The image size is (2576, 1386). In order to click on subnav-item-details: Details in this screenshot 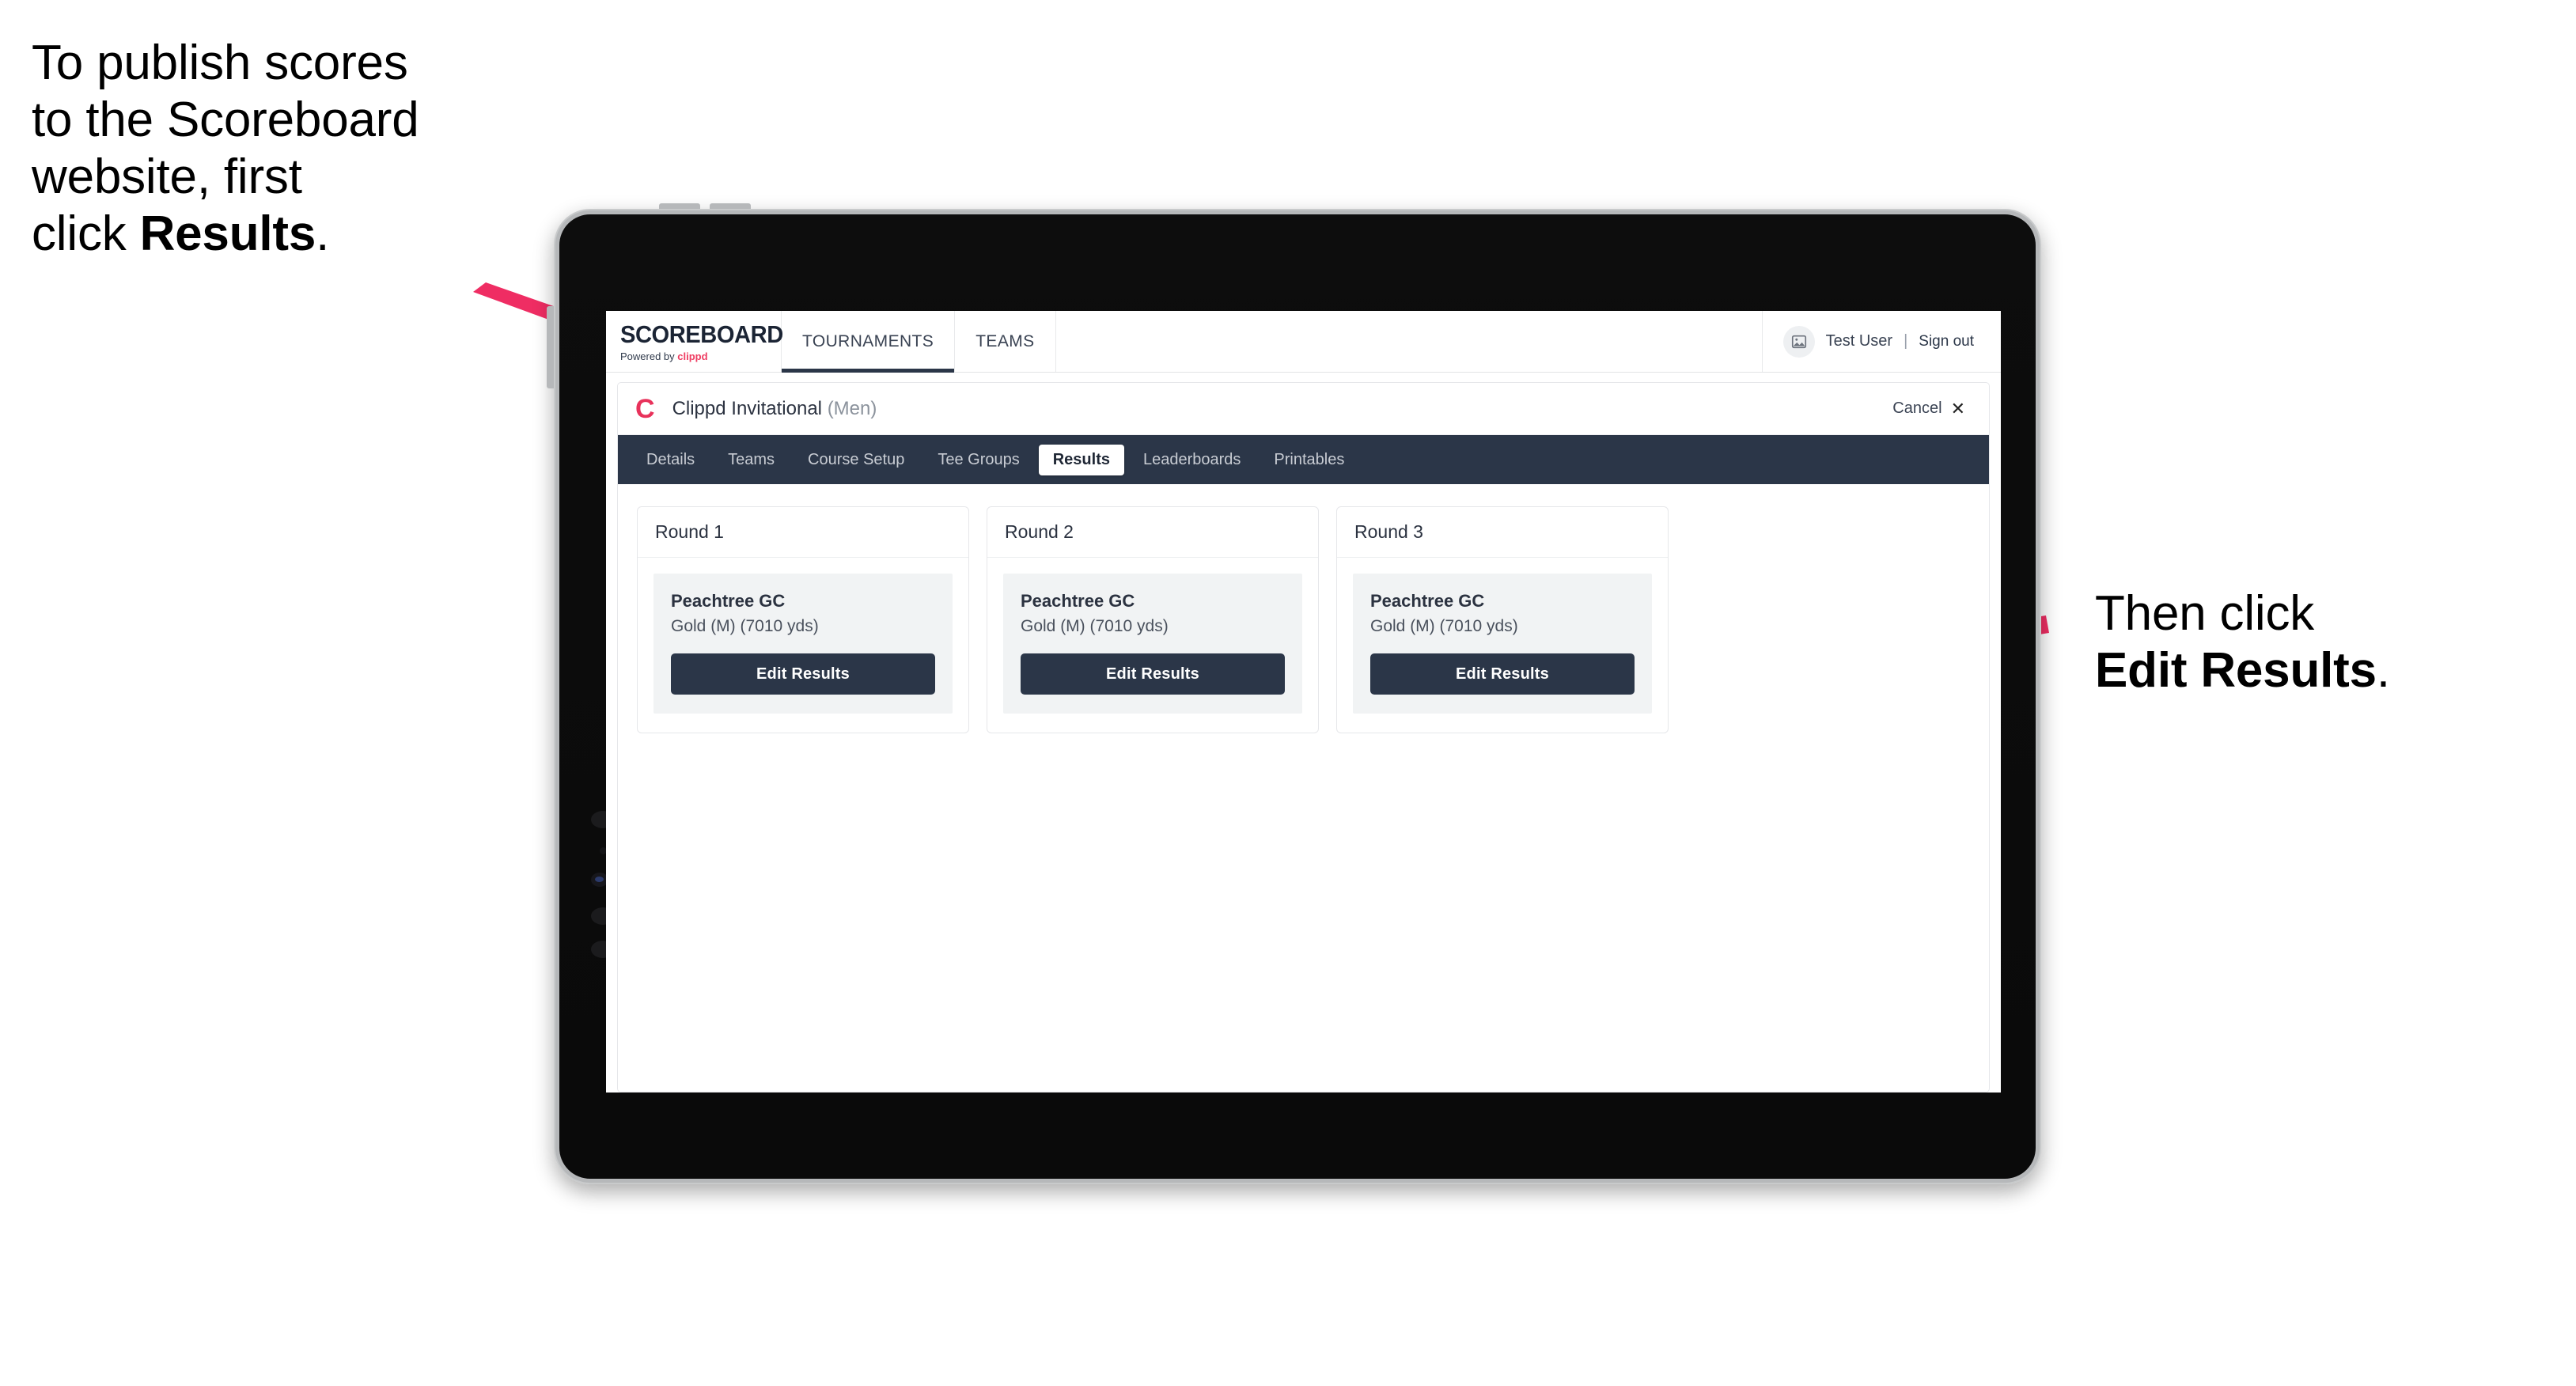, I will do `click(670, 460)`.